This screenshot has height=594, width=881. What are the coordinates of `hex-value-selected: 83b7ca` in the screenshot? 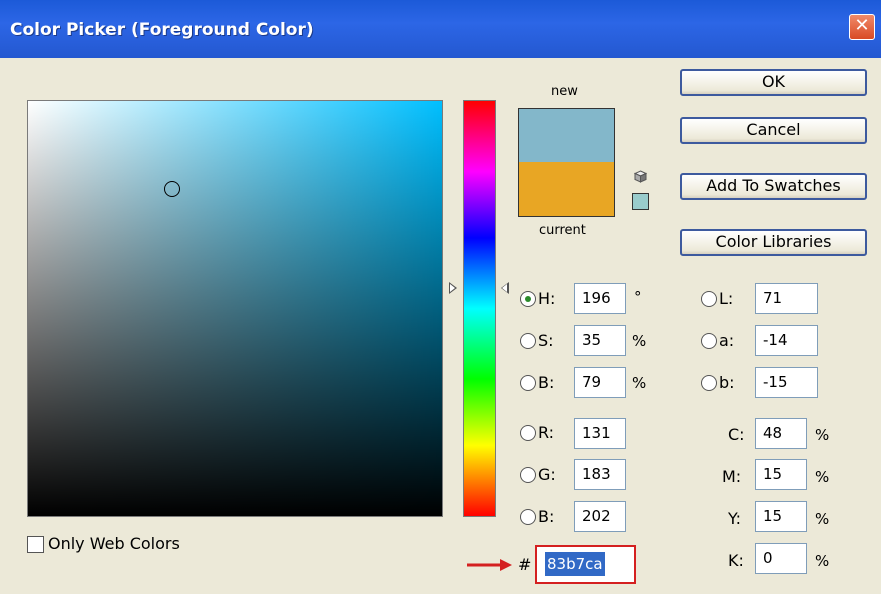 It's located at (575, 564).